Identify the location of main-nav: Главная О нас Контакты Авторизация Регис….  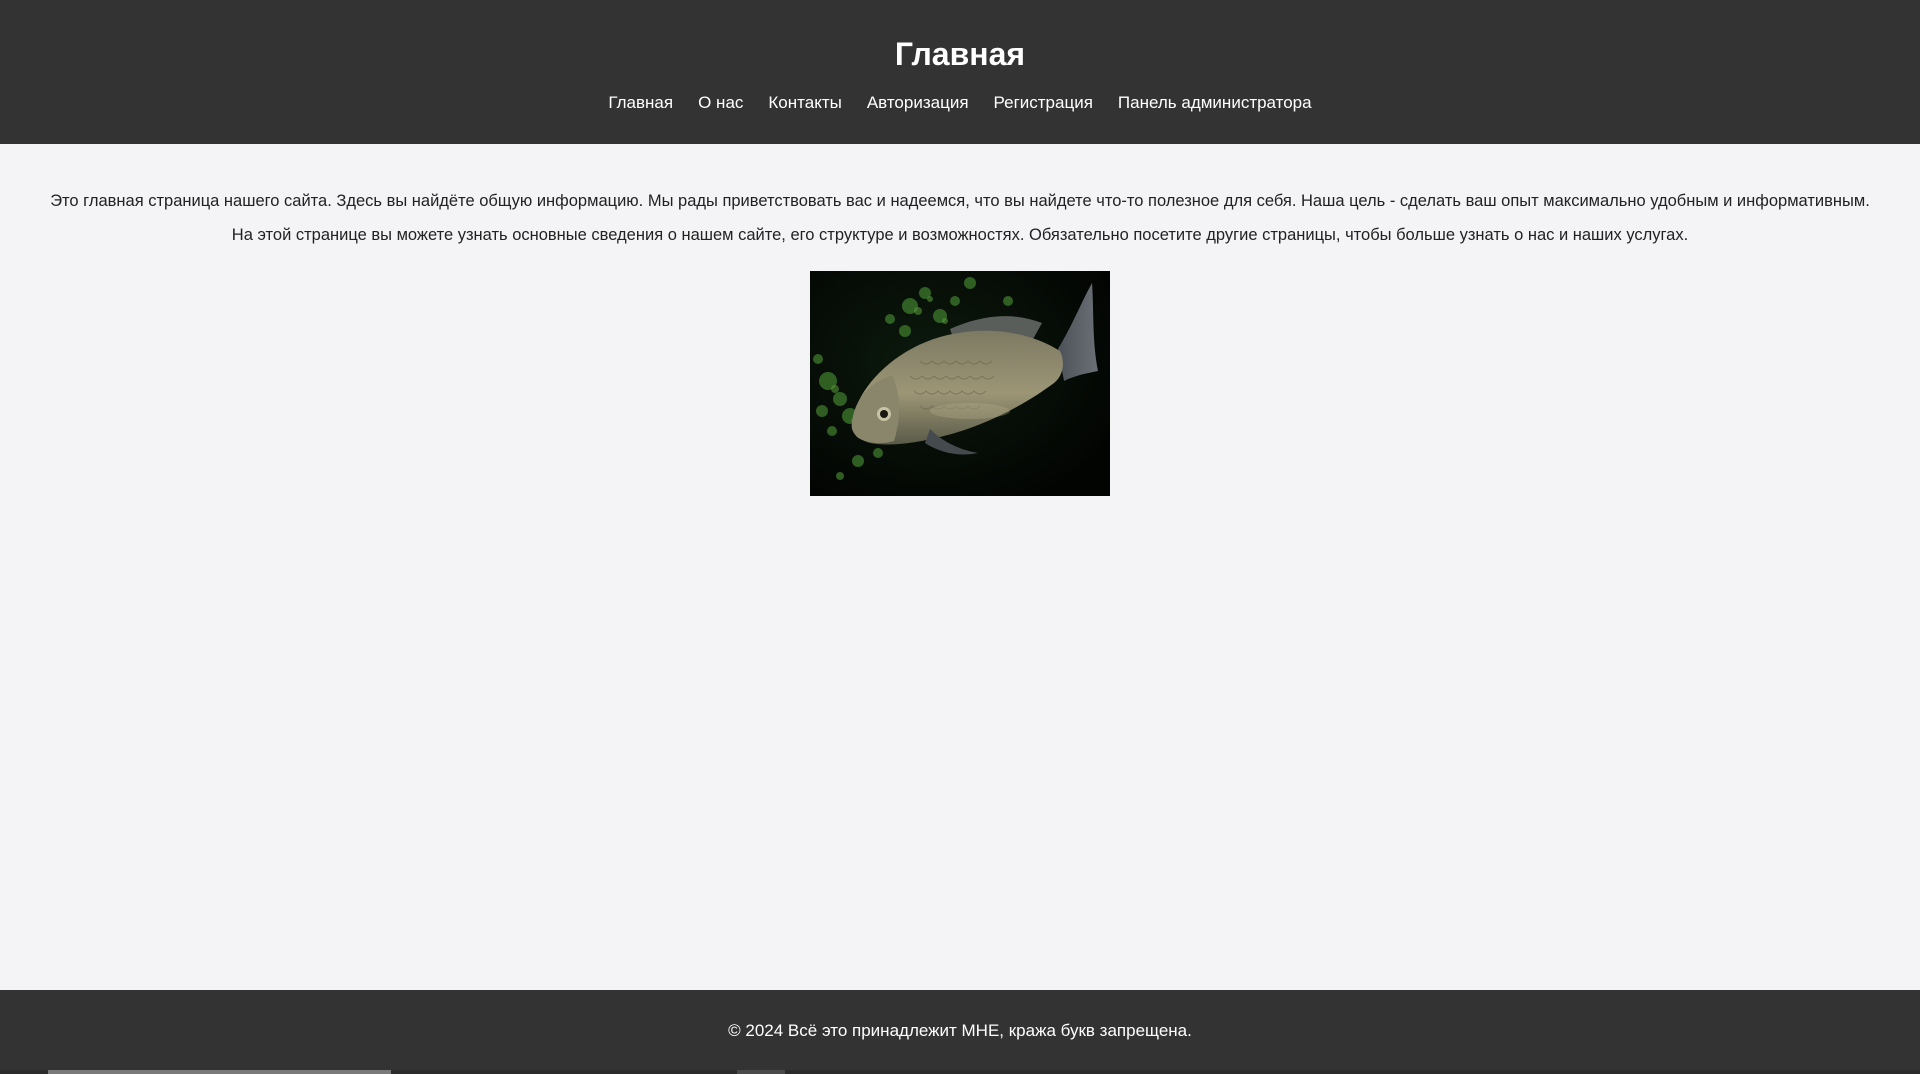
(960, 103).